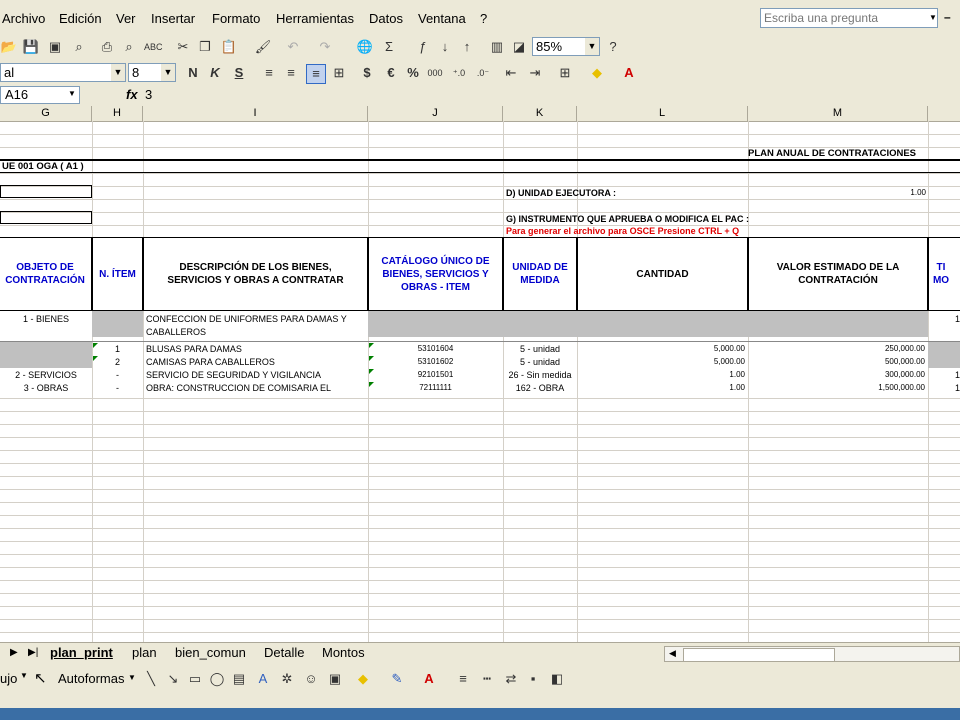 The height and width of the screenshot is (720, 960). What do you see at coordinates (144, 652) in the screenshot?
I see `tab-plan: plan` at bounding box center [144, 652].